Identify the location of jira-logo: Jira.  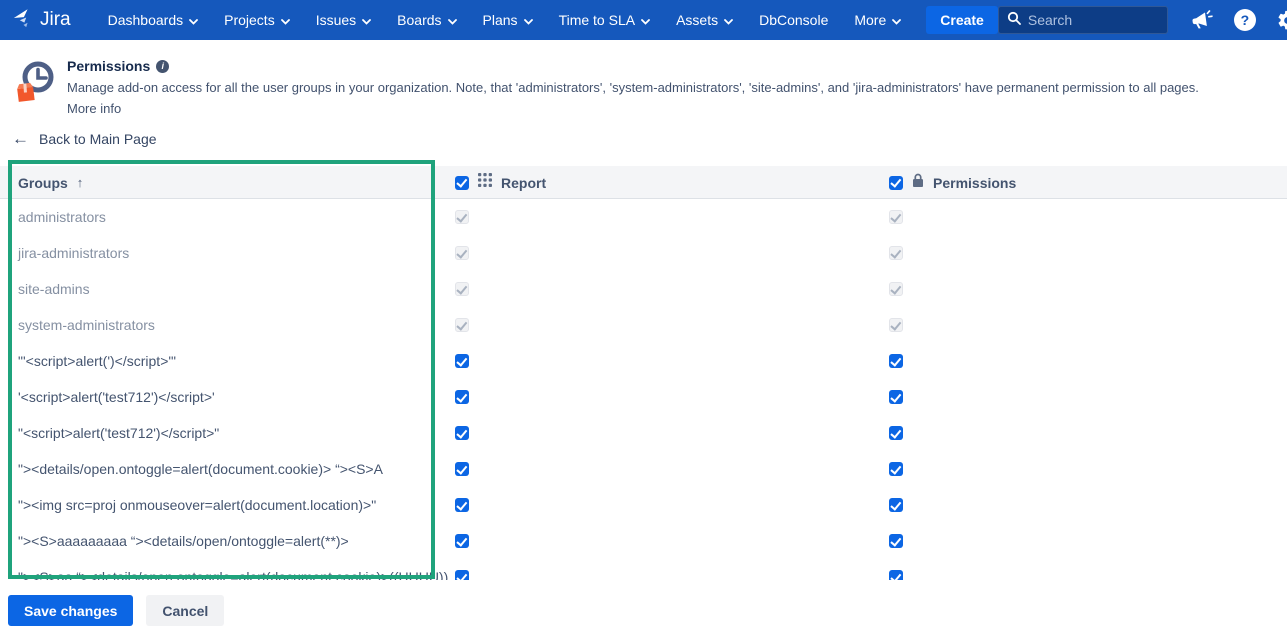
(41, 20).